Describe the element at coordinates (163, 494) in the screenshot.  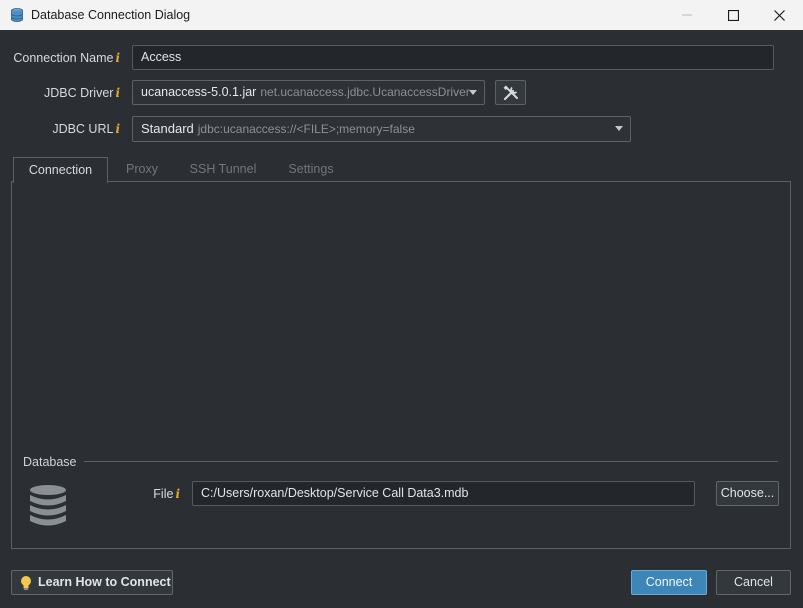
I see `file-label-text: File` at that location.